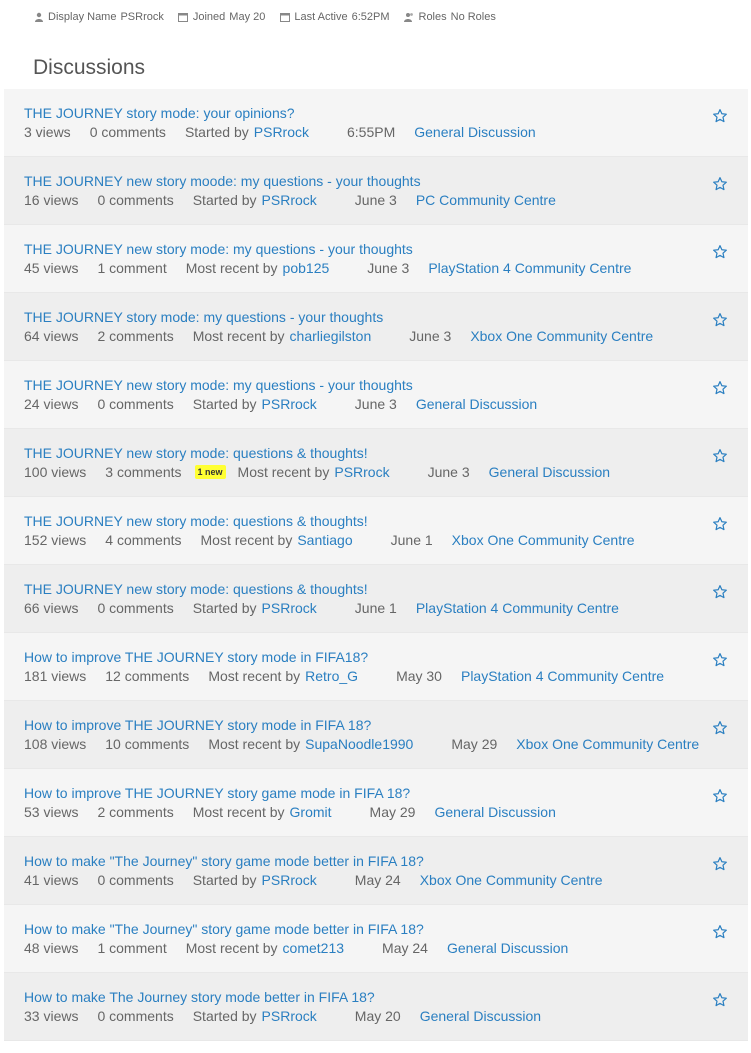 Image resolution: width=751 pixels, height=1053 pixels. Describe the element at coordinates (324, 540) in the screenshot. I see `author-link: Santiago` at that location.